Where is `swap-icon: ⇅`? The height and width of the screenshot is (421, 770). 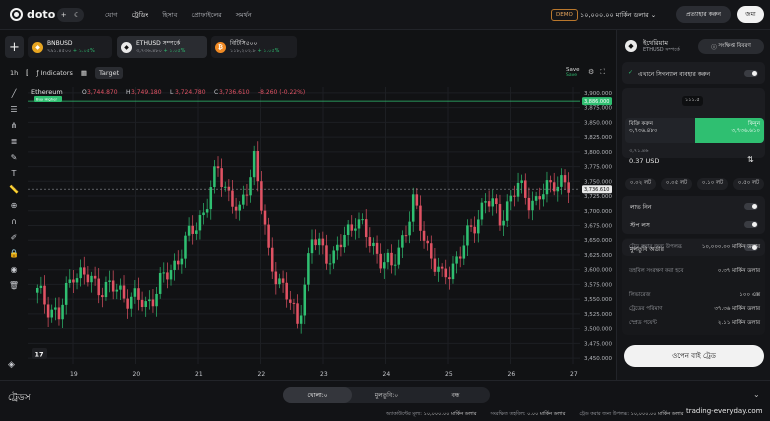
swap-icon: ⇅ is located at coordinates (750, 159).